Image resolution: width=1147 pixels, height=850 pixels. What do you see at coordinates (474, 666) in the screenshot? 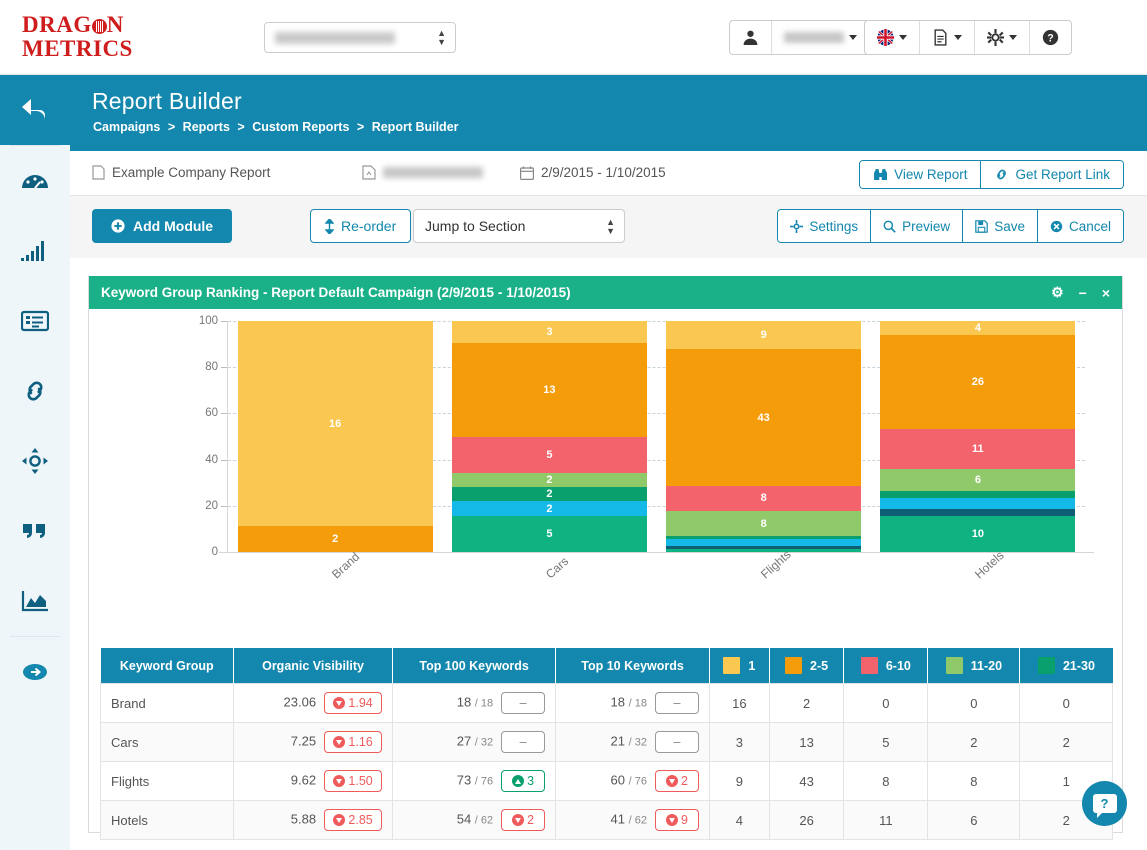
I see `table-header-cell: Top 100 Keywords` at bounding box center [474, 666].